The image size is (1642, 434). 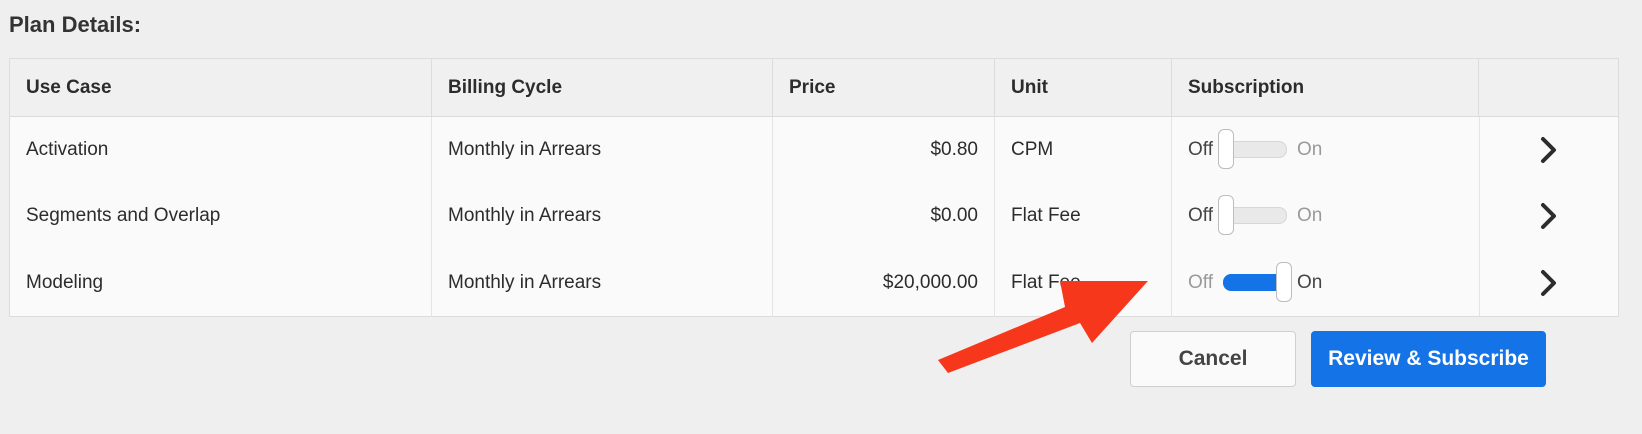 I want to click on unit-cell: CPM, so click(x=1083, y=149).